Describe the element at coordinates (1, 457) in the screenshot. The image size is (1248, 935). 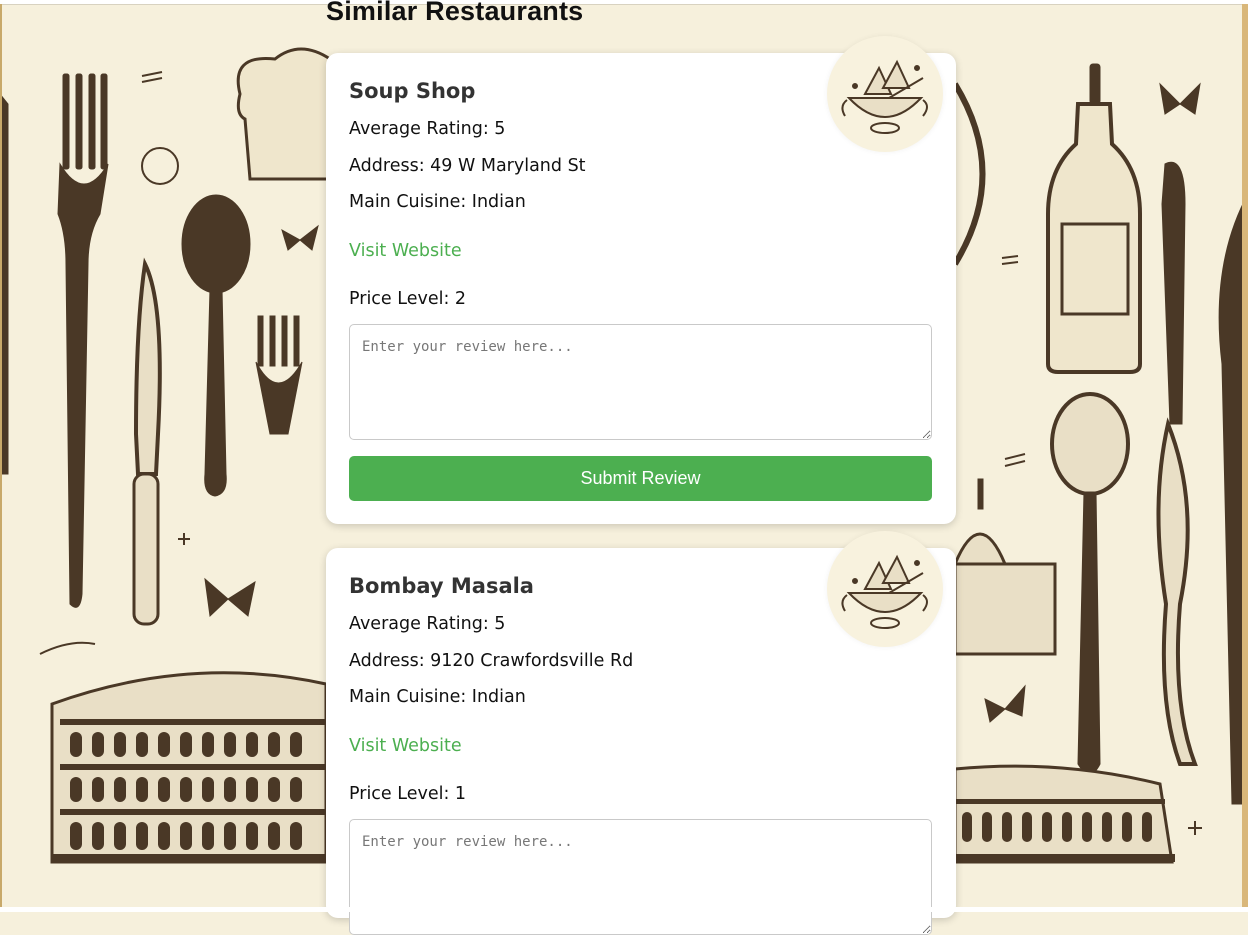
I see `left-page-edge` at that location.